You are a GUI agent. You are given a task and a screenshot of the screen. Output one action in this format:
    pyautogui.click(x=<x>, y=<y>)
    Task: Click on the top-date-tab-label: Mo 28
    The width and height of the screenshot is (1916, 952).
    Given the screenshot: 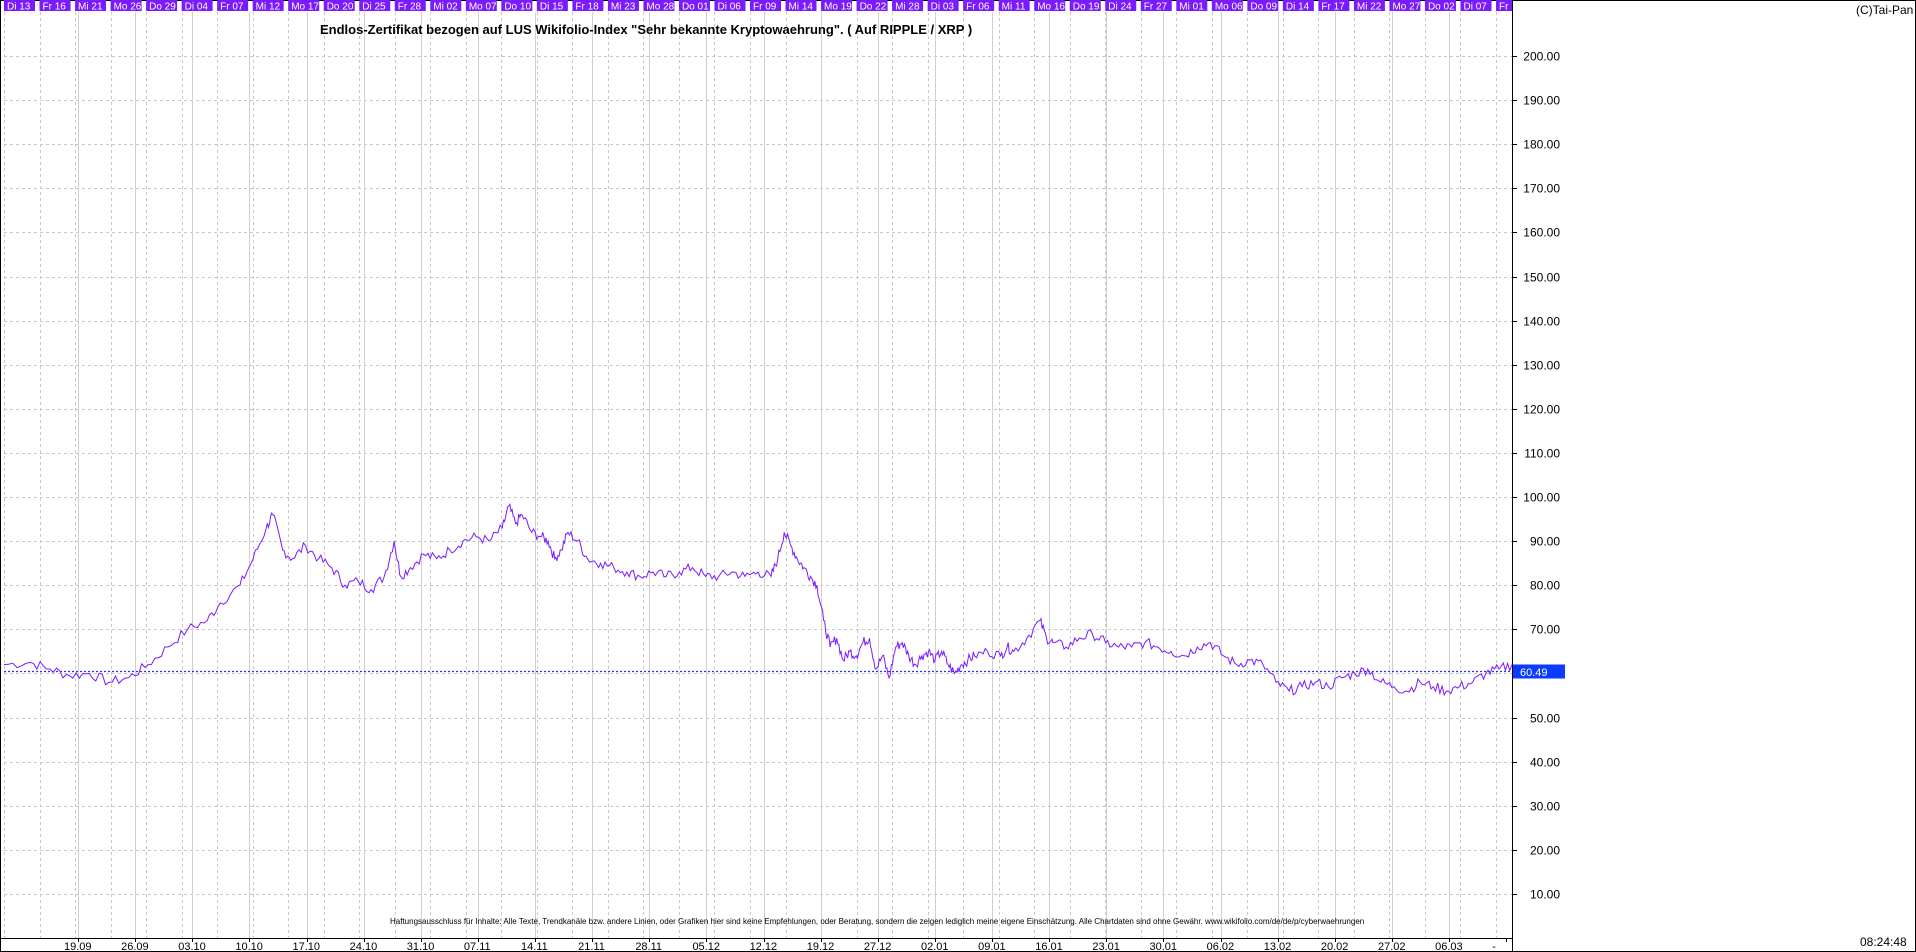 What is the action you would take?
    pyautogui.click(x=660, y=7)
    